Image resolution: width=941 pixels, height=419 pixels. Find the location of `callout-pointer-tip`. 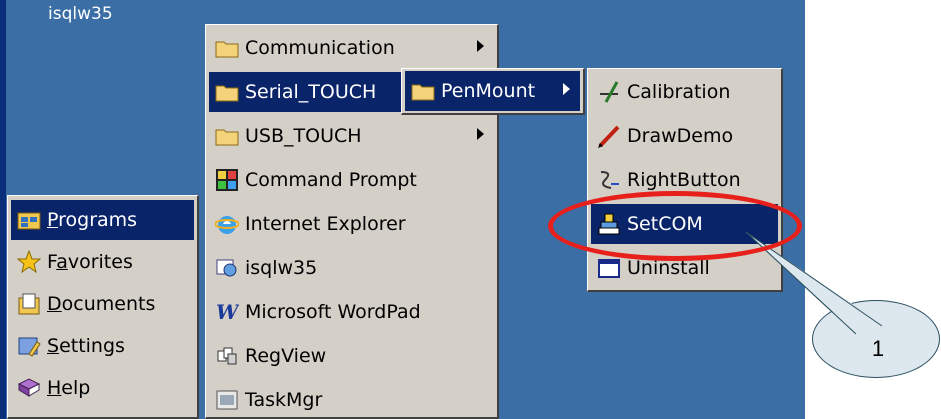

callout-pointer-tip is located at coordinates (814, 283).